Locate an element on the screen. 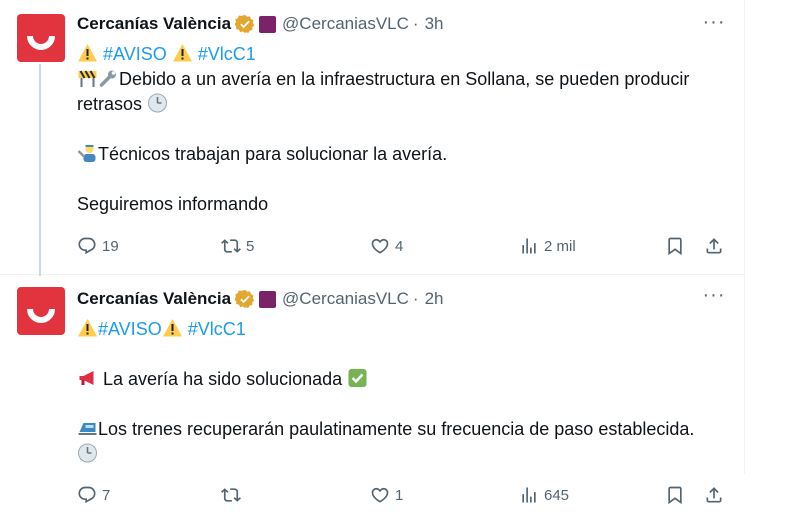 Image resolution: width=789 pixels, height=518 pixels. like-button: 1 is located at coordinates (386, 495).